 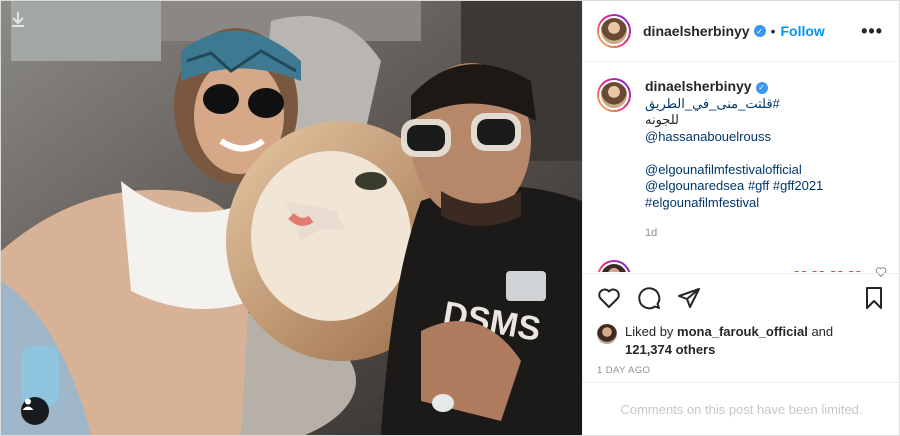 What do you see at coordinates (670, 349) in the screenshot?
I see `likes-count: 121,374 others` at bounding box center [670, 349].